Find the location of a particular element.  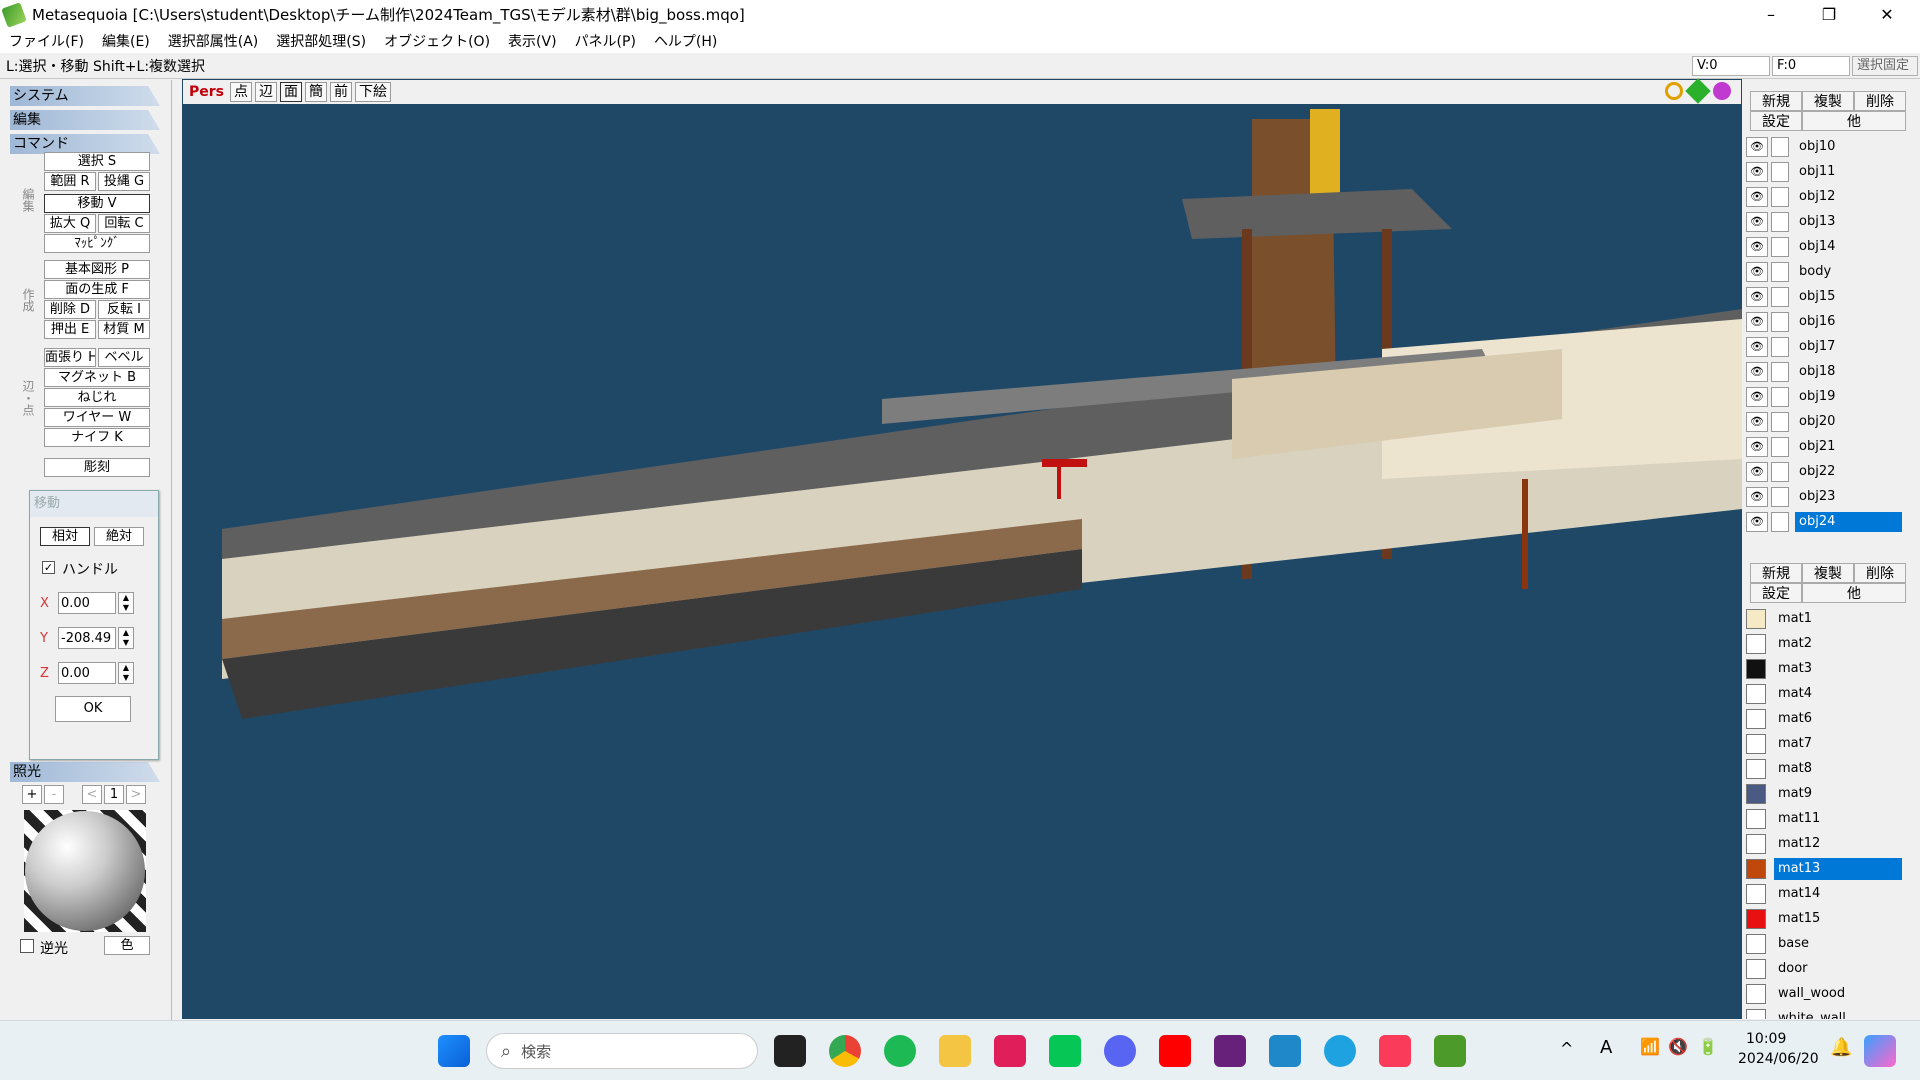

section-edit: 編集 is located at coordinates (85, 120).